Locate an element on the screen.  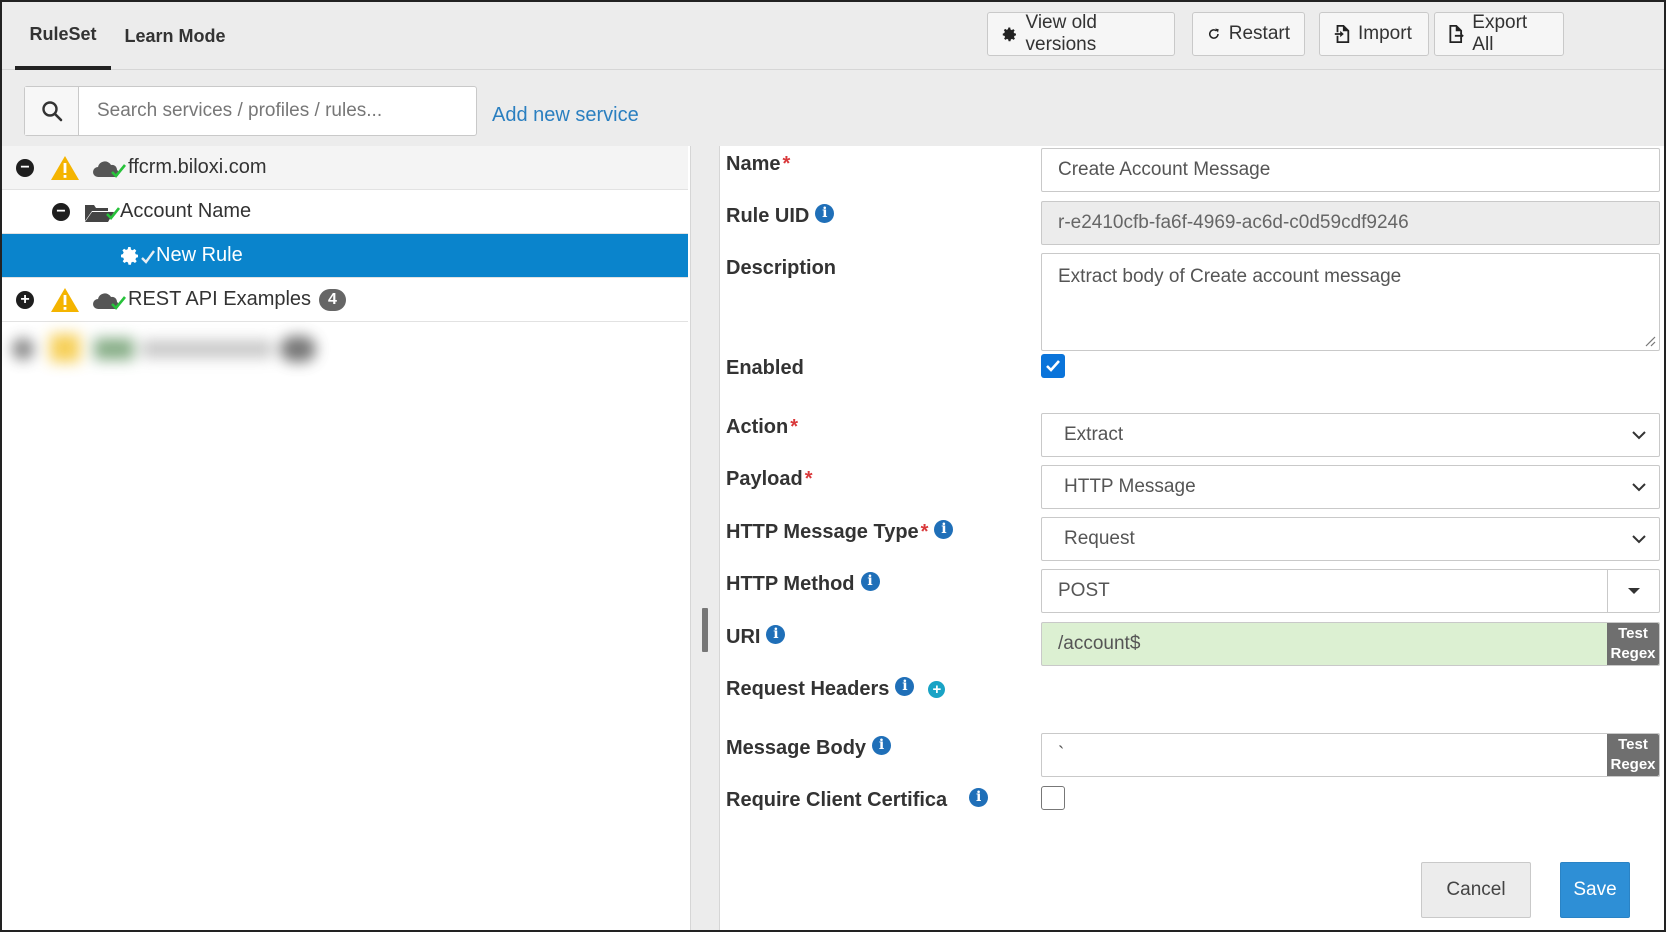
uri-value: /account$ is located at coordinates (1099, 643).